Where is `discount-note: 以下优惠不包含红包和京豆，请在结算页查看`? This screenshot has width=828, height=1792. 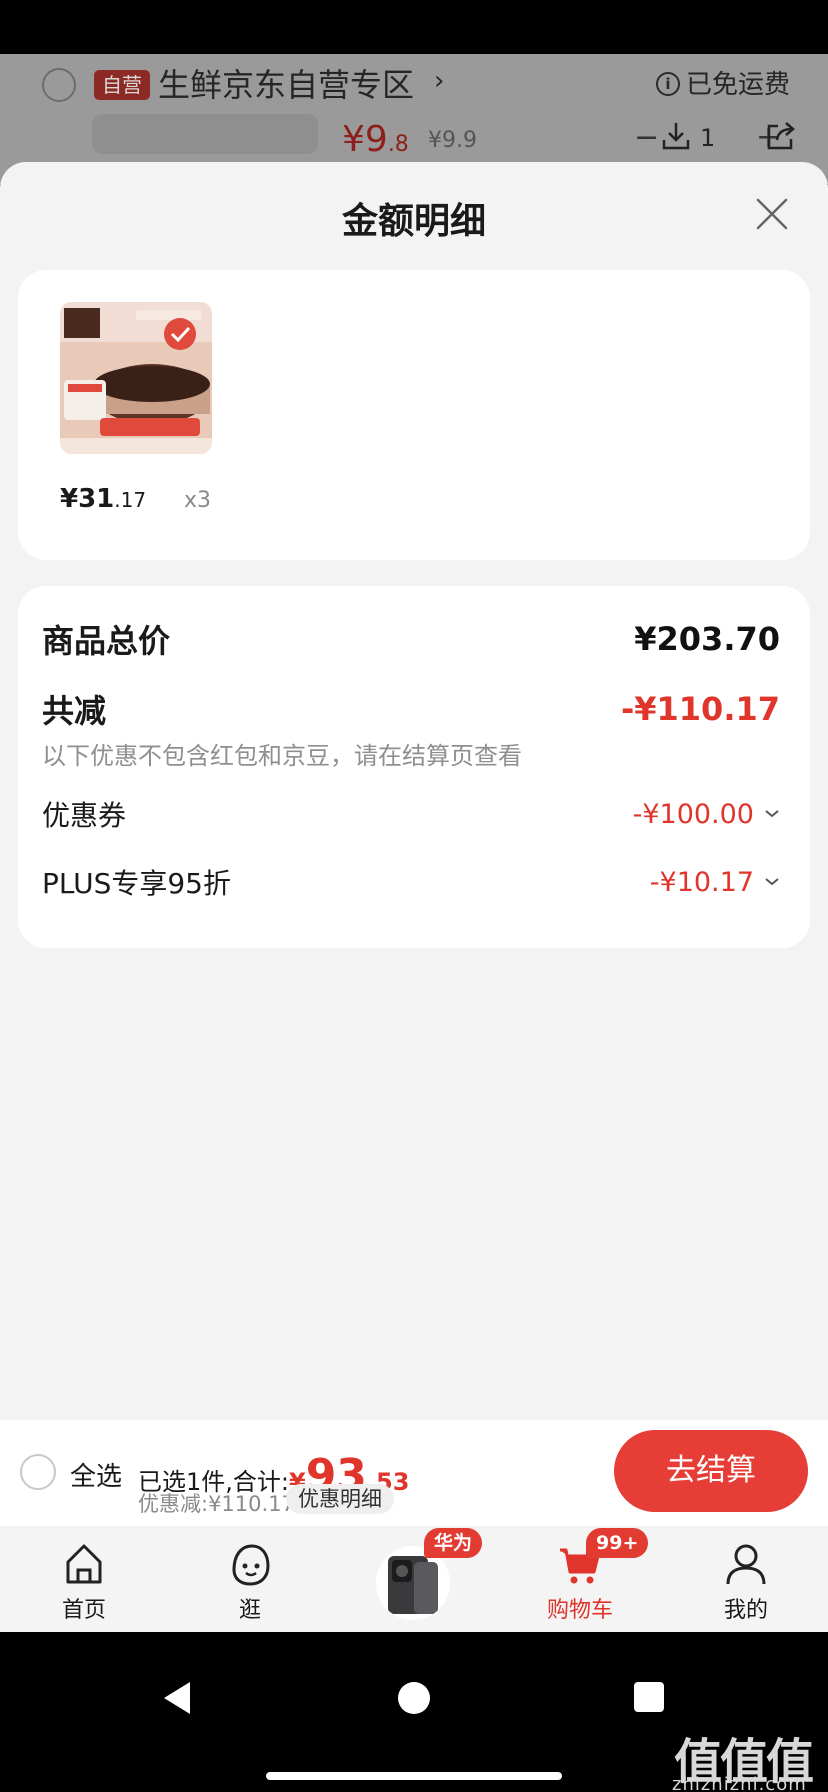 discount-note: 以下优惠不包含红包和京豆，请在结算页查看 is located at coordinates (282, 756).